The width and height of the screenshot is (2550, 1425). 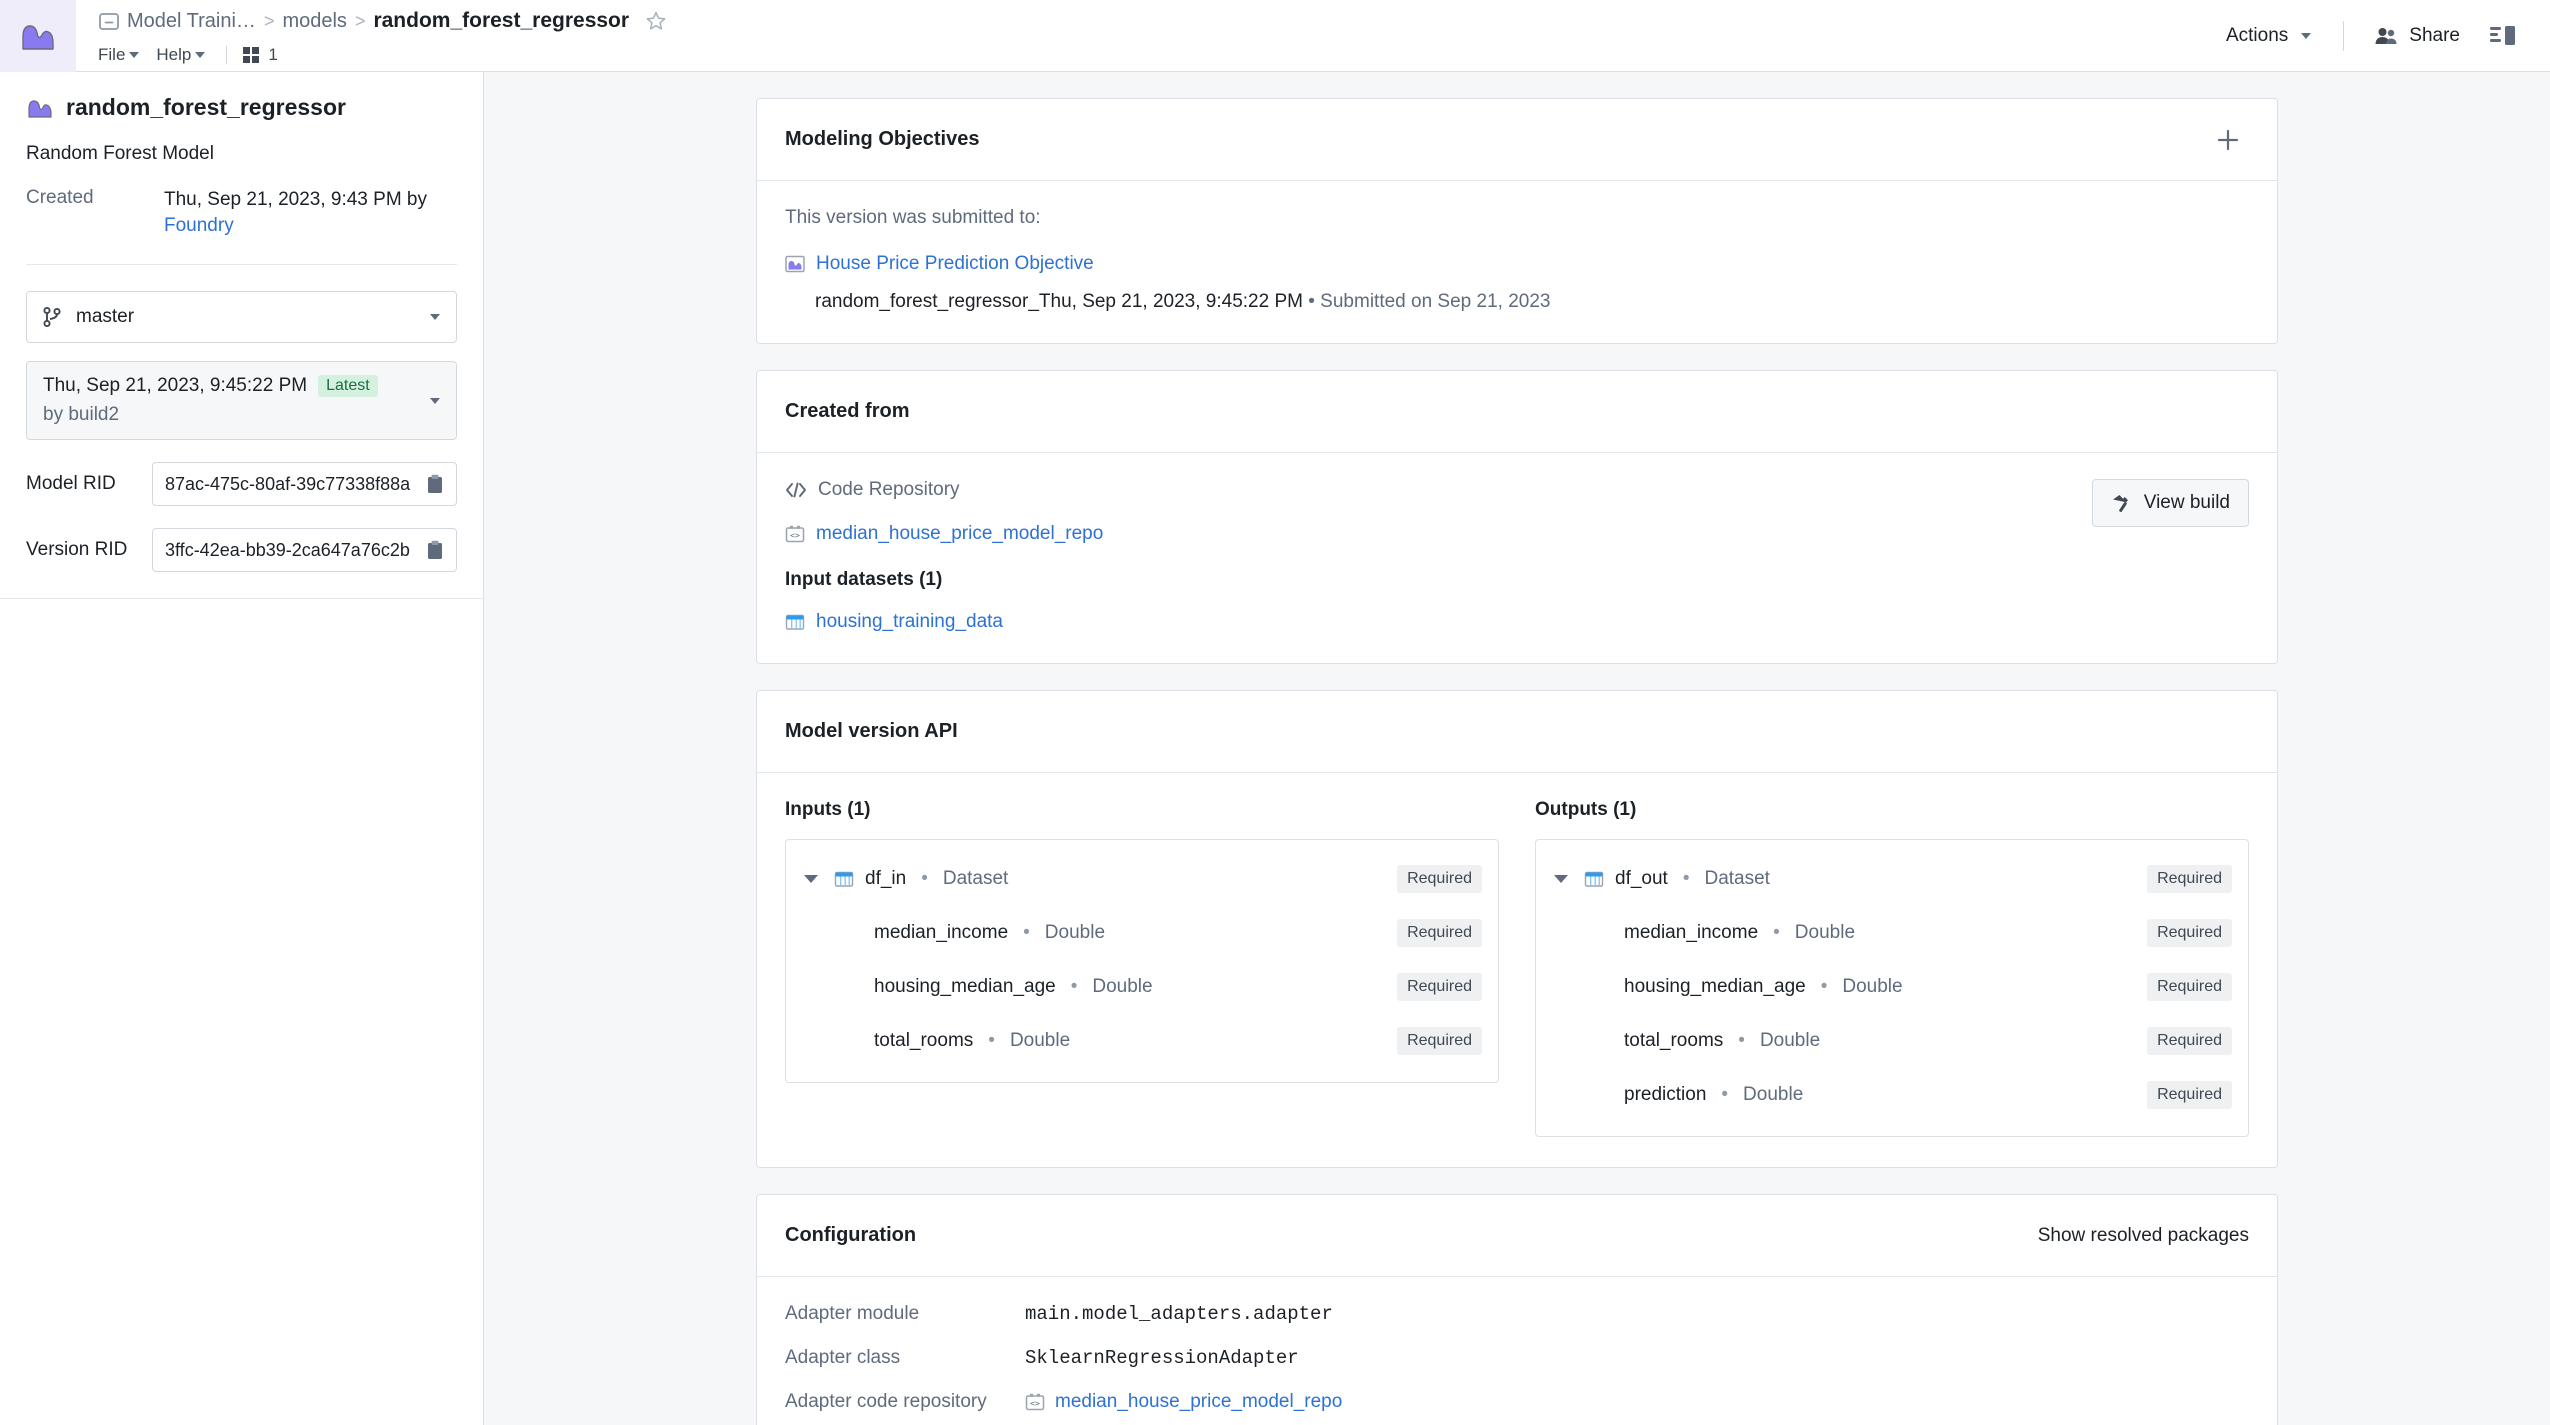 What do you see at coordinates (1100, 987) in the screenshot?
I see `input-row-content: housing_median_age • Double` at bounding box center [1100, 987].